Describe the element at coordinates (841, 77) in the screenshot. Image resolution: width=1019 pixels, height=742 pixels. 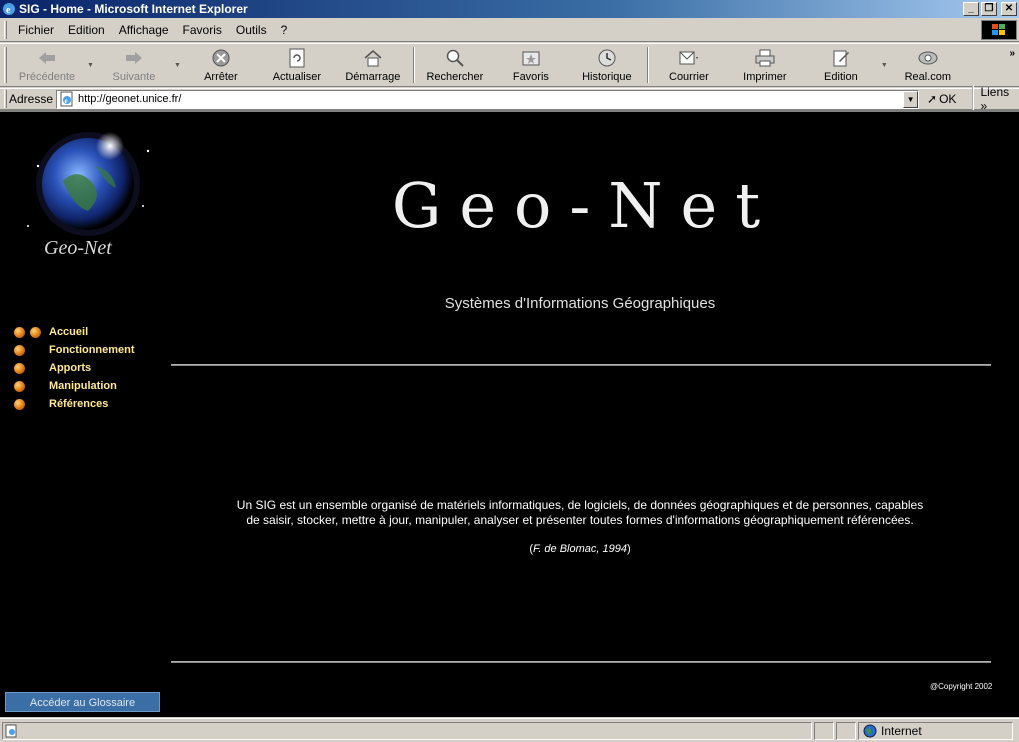
I see `edit-label: Edition` at that location.